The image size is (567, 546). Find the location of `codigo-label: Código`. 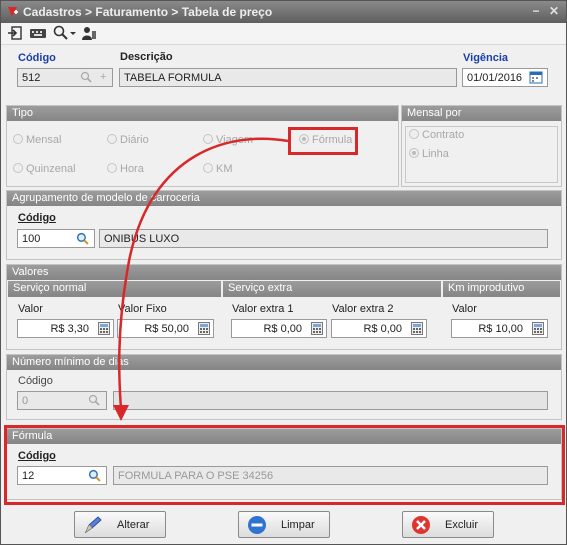

codigo-label: Código is located at coordinates (37, 58).